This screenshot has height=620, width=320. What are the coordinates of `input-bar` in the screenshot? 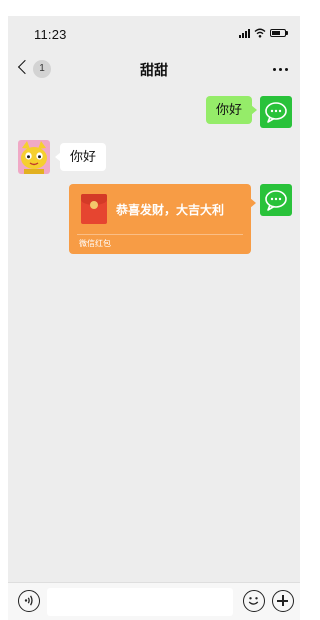 It's located at (154, 601).